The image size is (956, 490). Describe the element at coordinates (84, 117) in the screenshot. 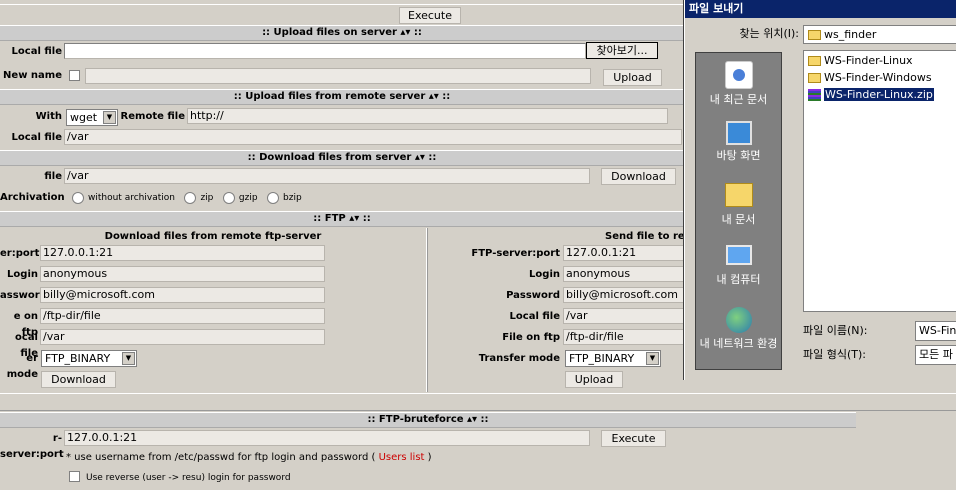

I see `with-select-value: wget` at that location.